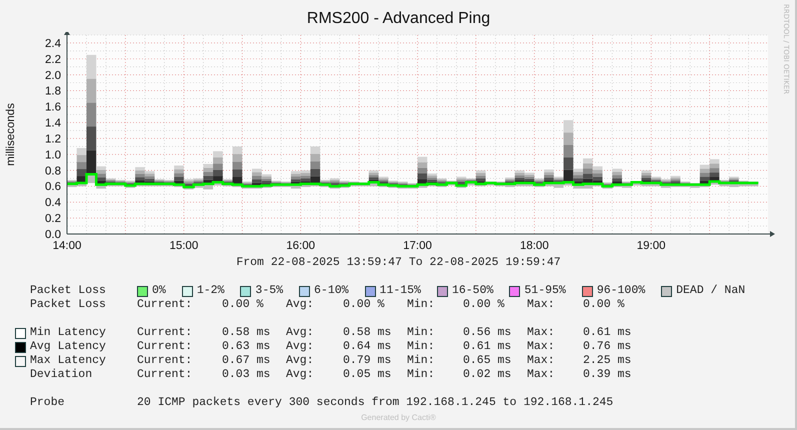 The height and width of the screenshot is (430, 797). I want to click on legend-text: 16-50%, so click(473, 291).